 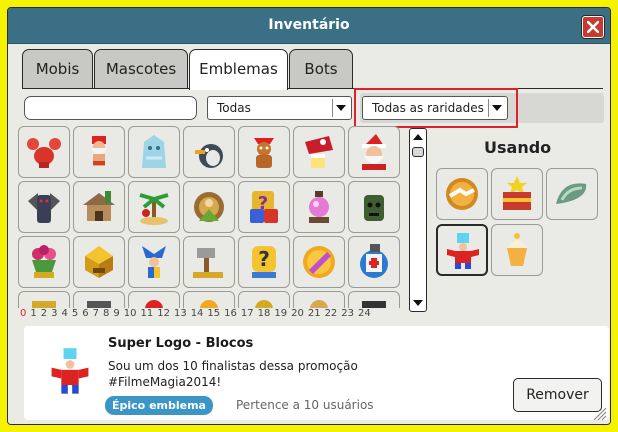 What do you see at coordinates (418, 303) in the screenshot?
I see `scroll-down-icon` at bounding box center [418, 303].